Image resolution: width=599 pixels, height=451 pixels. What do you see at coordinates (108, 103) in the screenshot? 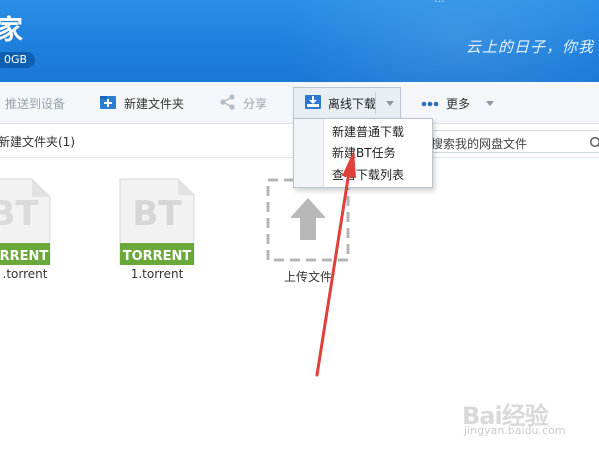
I see `new-folder-icon` at bounding box center [108, 103].